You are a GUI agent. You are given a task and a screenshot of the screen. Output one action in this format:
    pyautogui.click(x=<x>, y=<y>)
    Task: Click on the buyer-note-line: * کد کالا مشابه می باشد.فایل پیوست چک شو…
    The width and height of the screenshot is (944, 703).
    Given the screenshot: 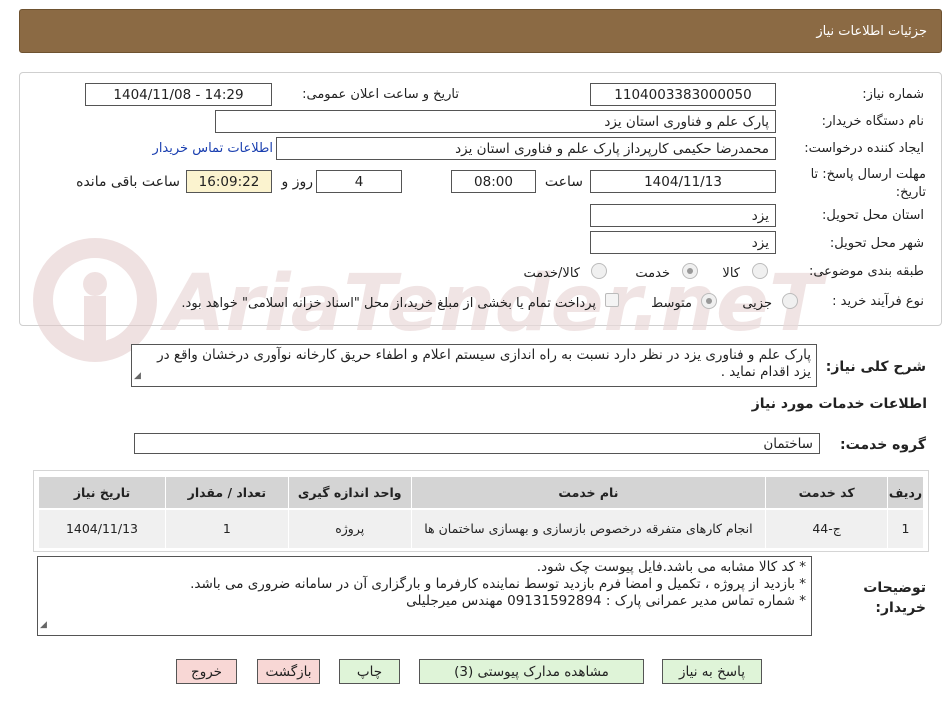 What is the action you would take?
    pyautogui.click(x=671, y=567)
    